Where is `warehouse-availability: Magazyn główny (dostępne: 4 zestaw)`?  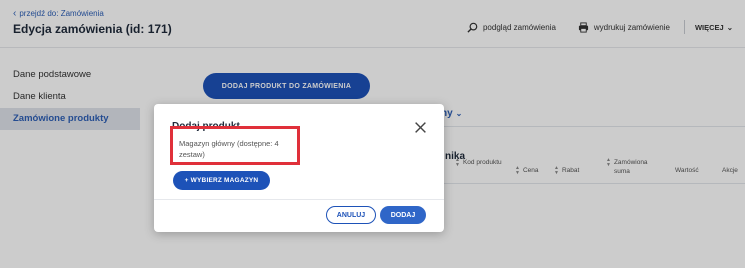 warehouse-availability: Magazyn główny (dostępne: 4 zestaw) is located at coordinates (231, 148).